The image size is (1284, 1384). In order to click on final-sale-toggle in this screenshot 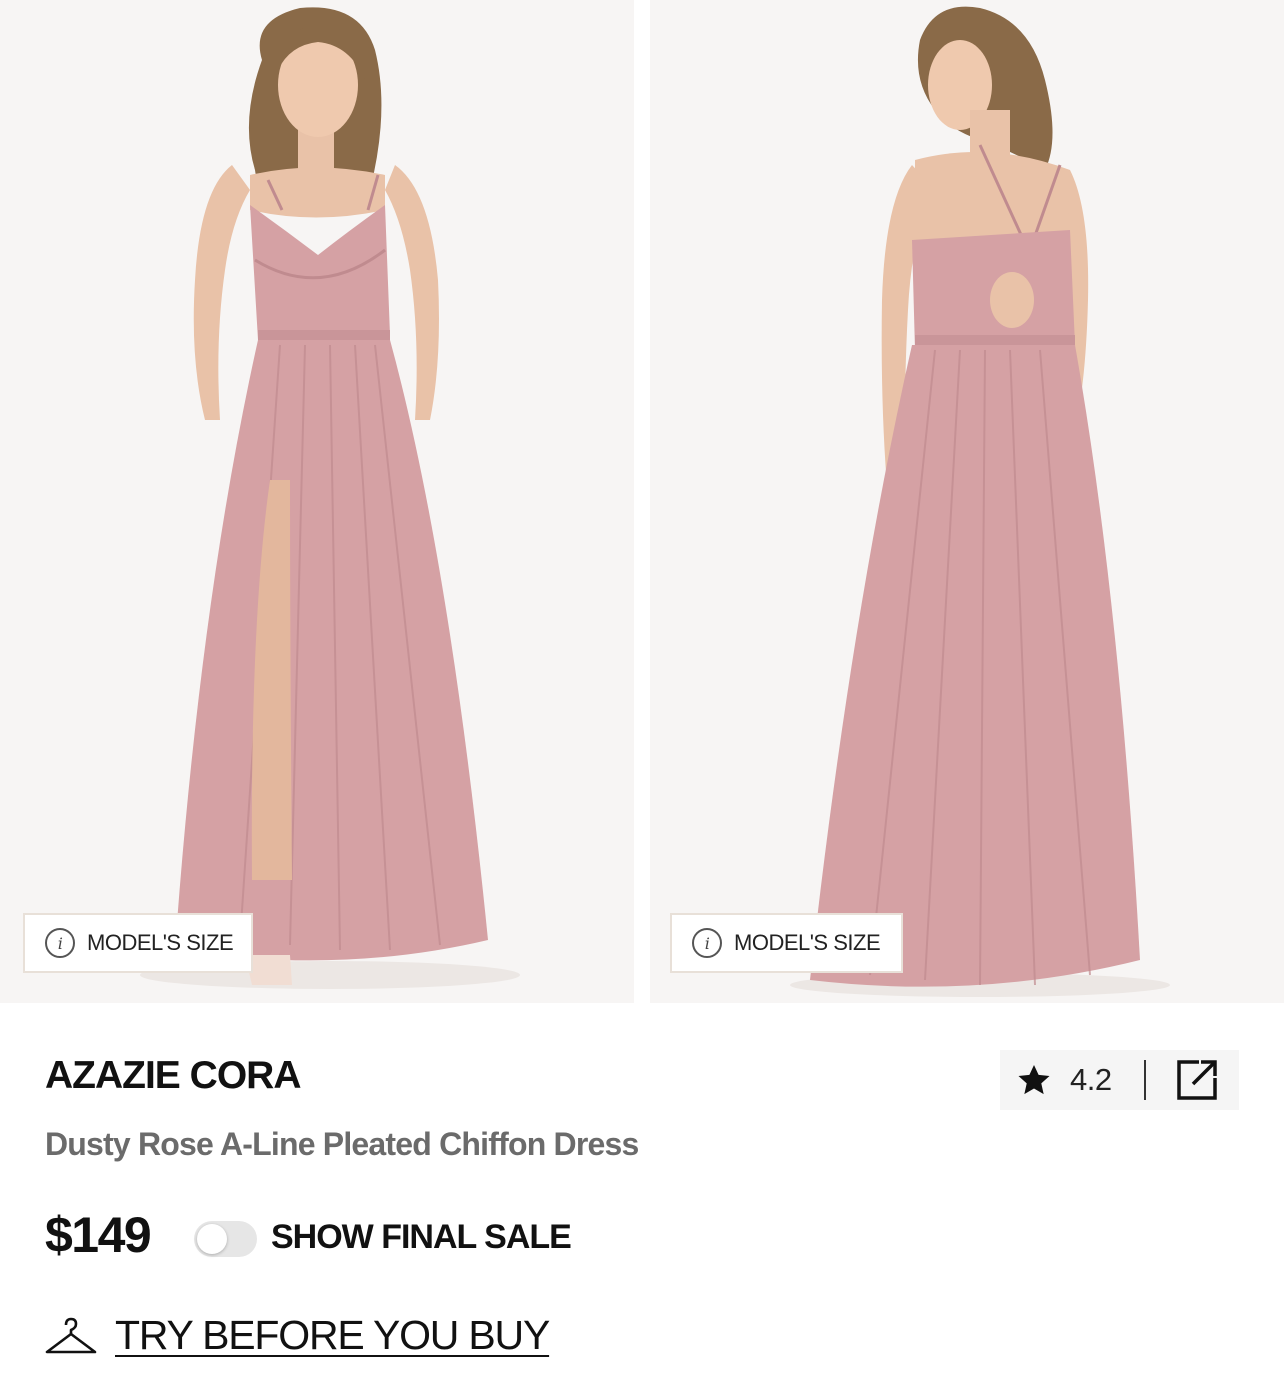, I will do `click(225, 1239)`.